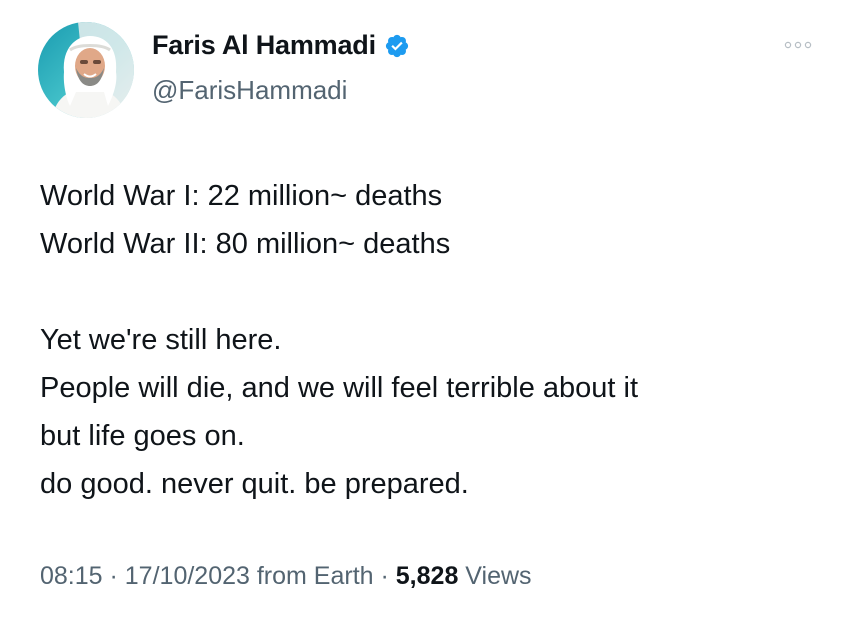  I want to click on author-handle: @FarisHammadi, so click(249, 90).